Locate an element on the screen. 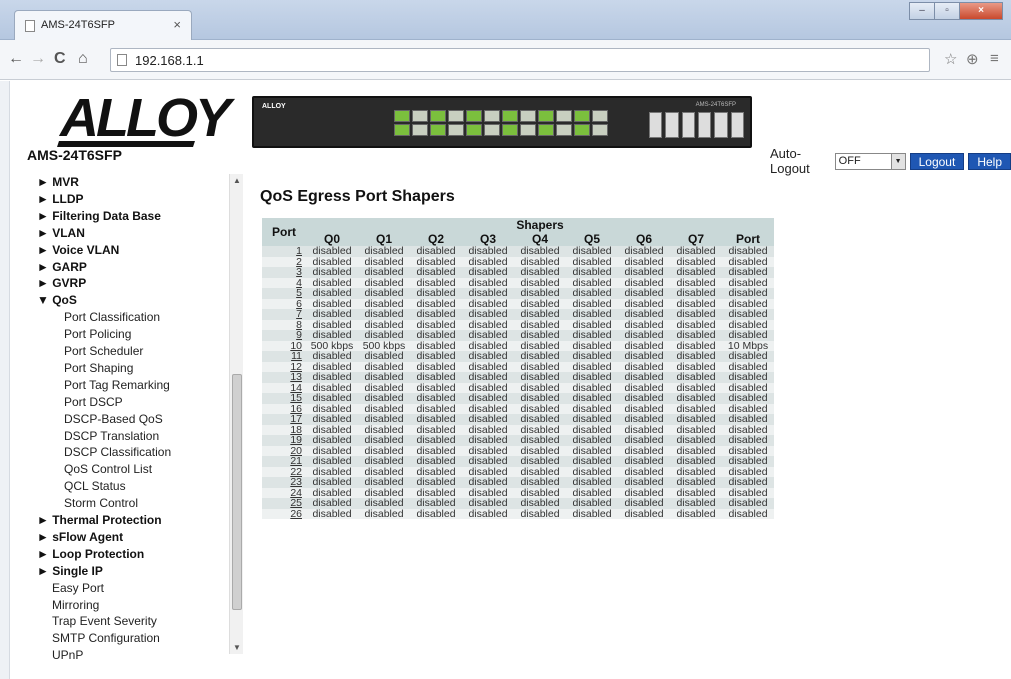  logout-button: Logout is located at coordinates (937, 161).